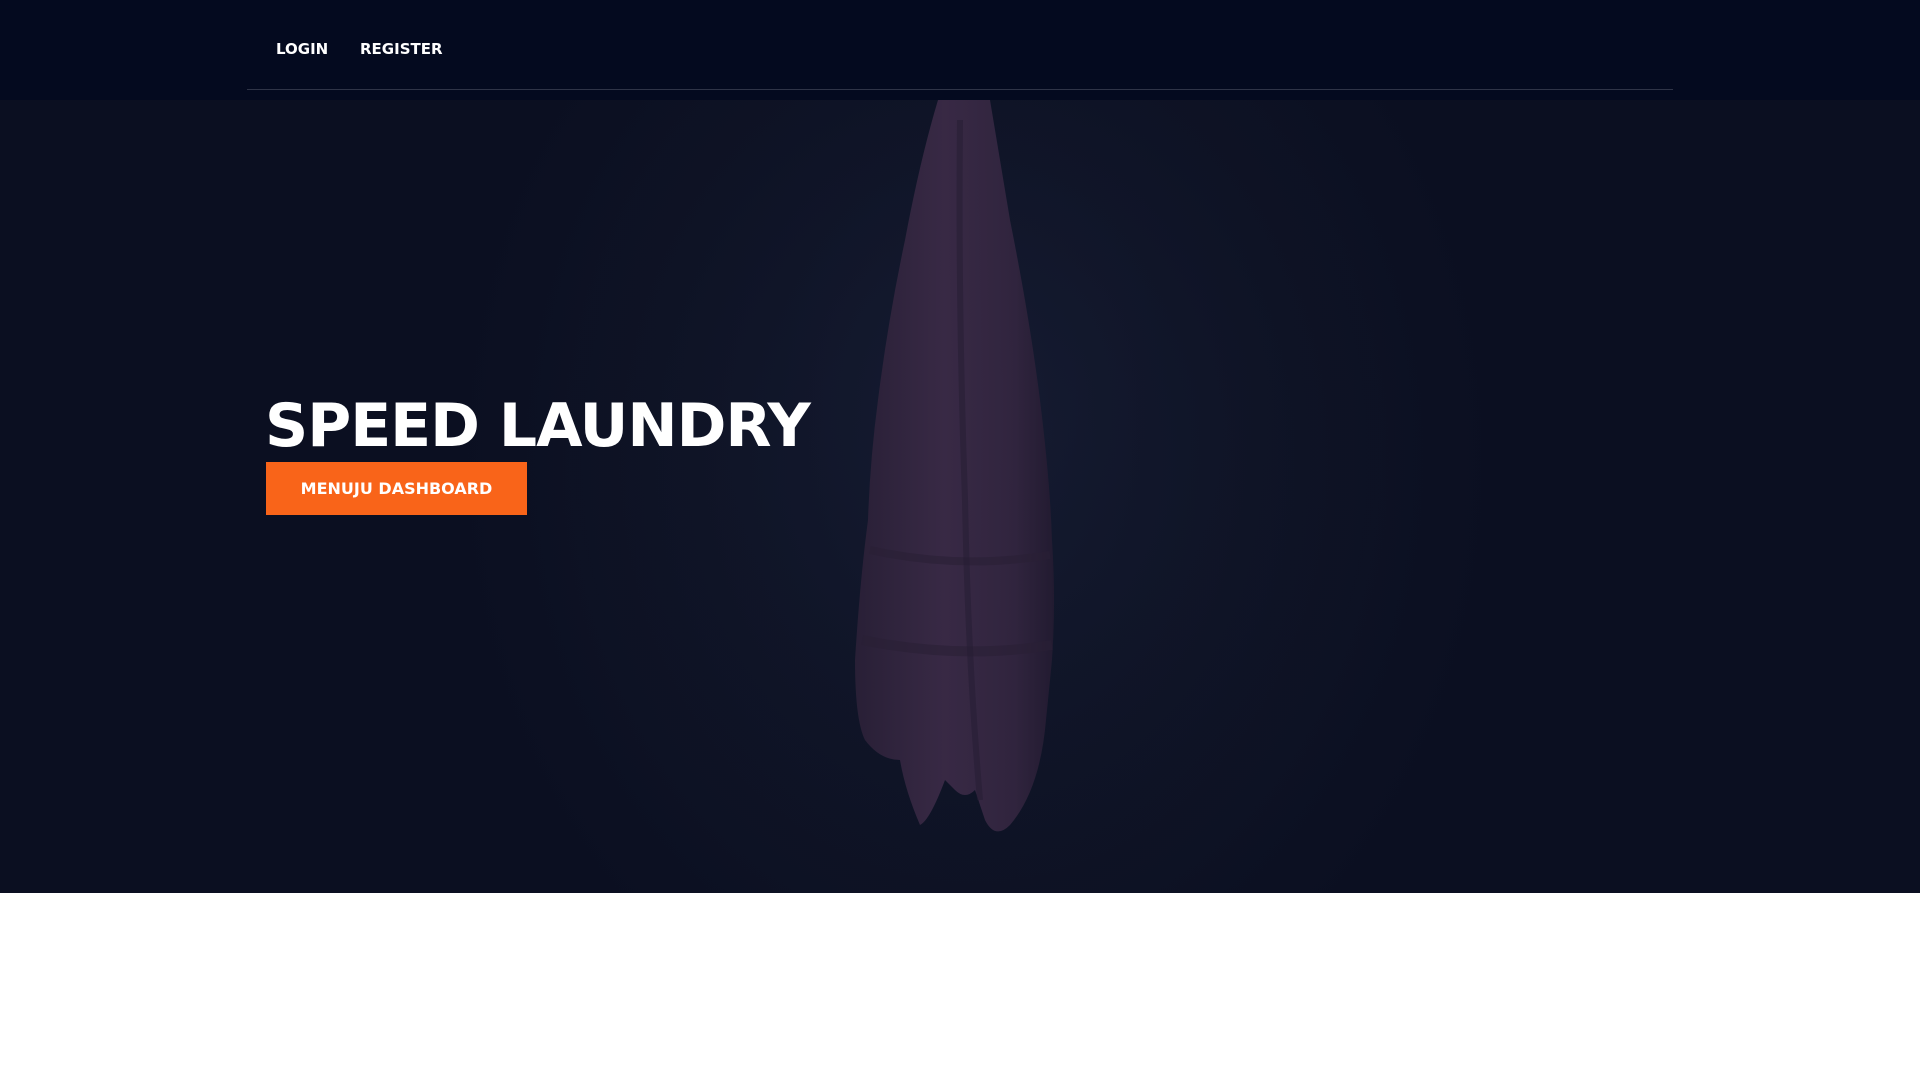  What do you see at coordinates (538, 426) in the screenshot?
I see `hero-title: SPEED LAUNDRY` at bounding box center [538, 426].